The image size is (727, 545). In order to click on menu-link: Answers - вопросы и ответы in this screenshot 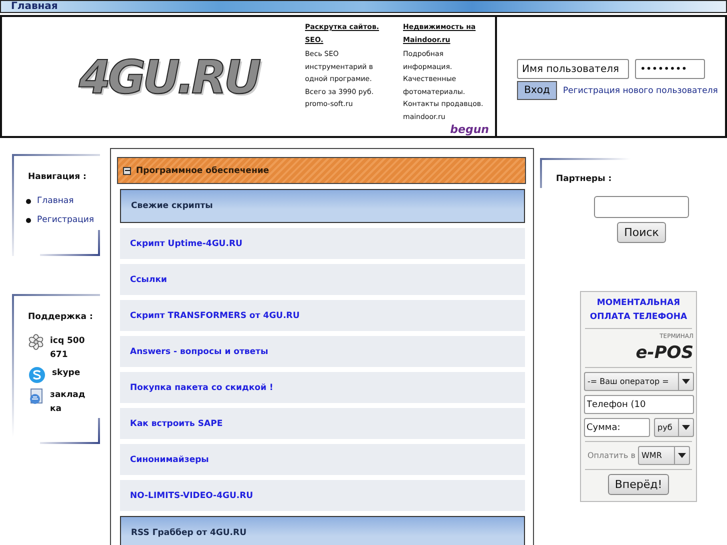, I will do `click(322, 351)`.